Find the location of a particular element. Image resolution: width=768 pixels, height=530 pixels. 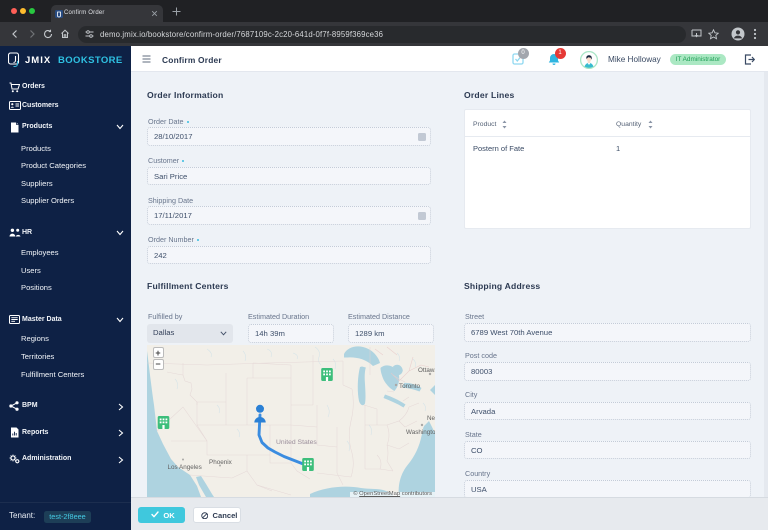

svg-text: Ottawa is located at coordinates (426, 370).